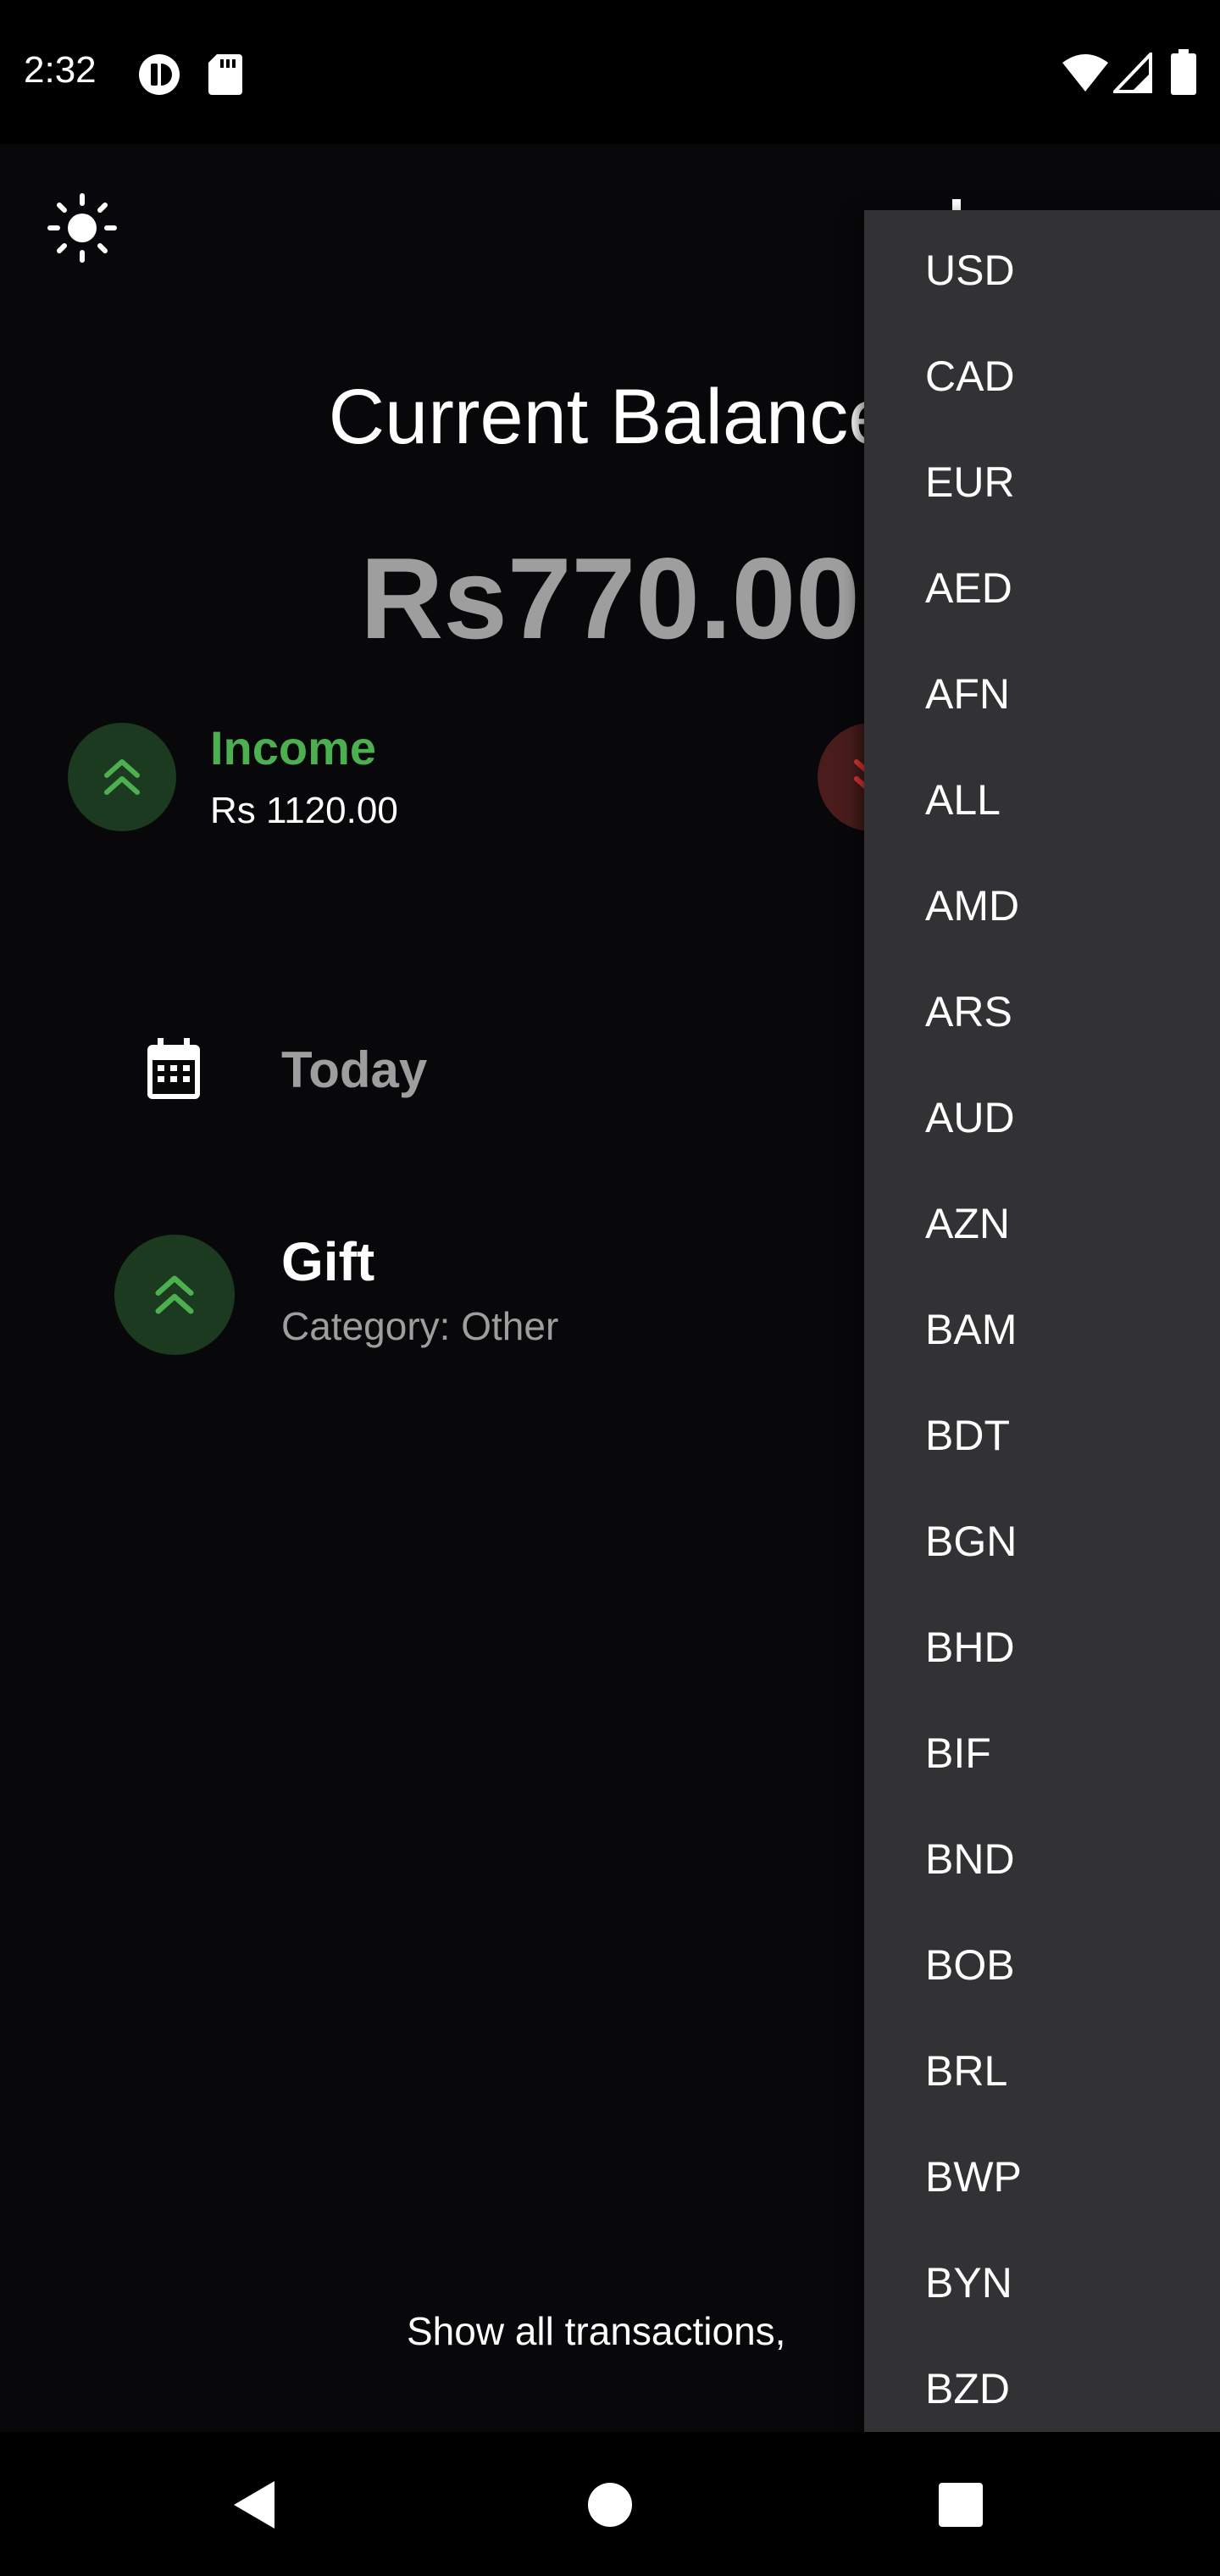 The image size is (1220, 2576). Describe the element at coordinates (225, 74) in the screenshot. I see `sd-card-icon` at that location.